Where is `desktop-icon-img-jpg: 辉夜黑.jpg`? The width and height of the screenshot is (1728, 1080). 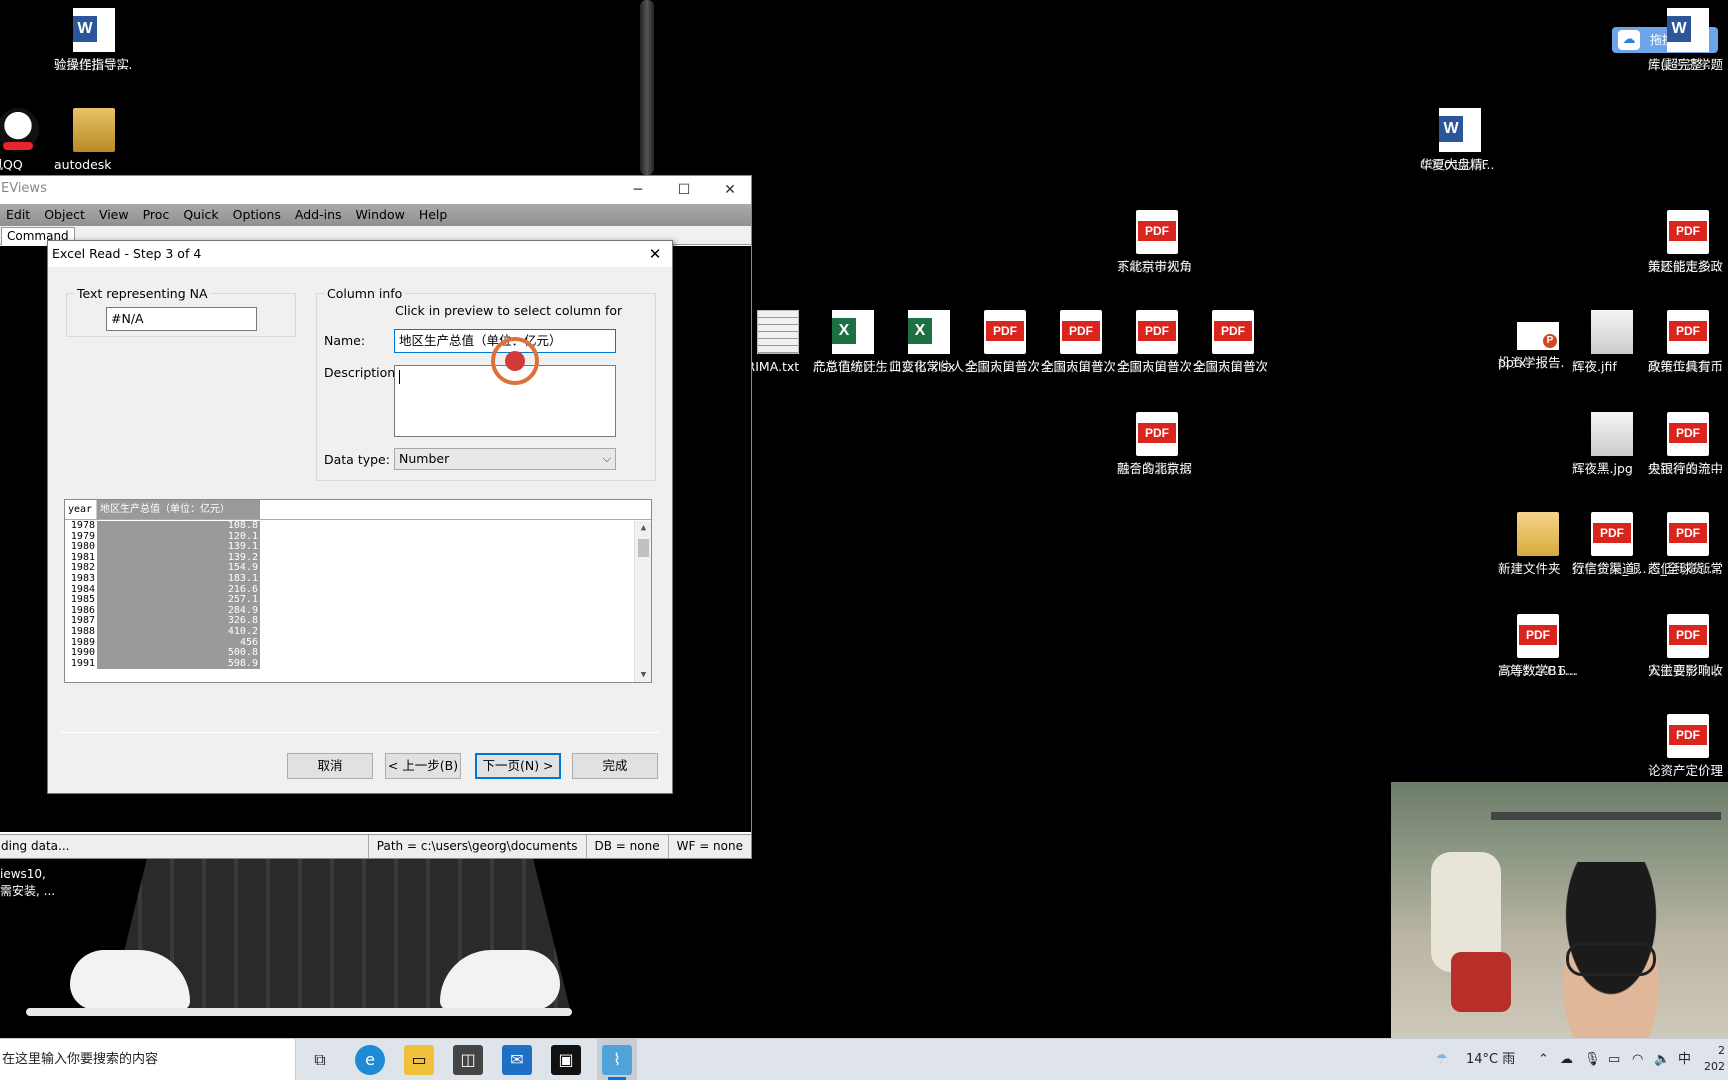
desktop-icon-img-jpg: 辉夜黑.jpg is located at coordinates (1612, 444).